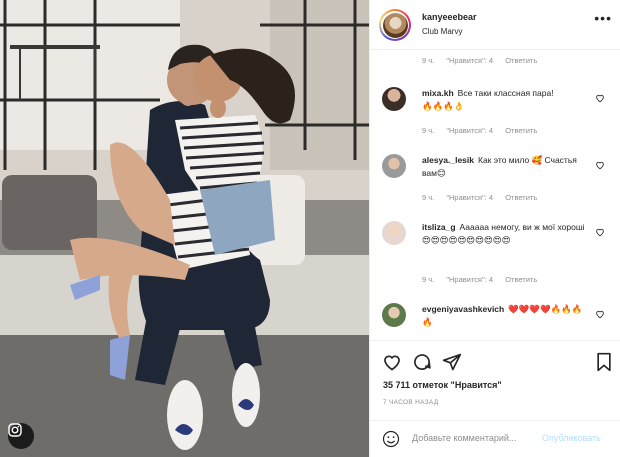 The width and height of the screenshot is (620, 457). I want to click on author-avatar, so click(395, 25).